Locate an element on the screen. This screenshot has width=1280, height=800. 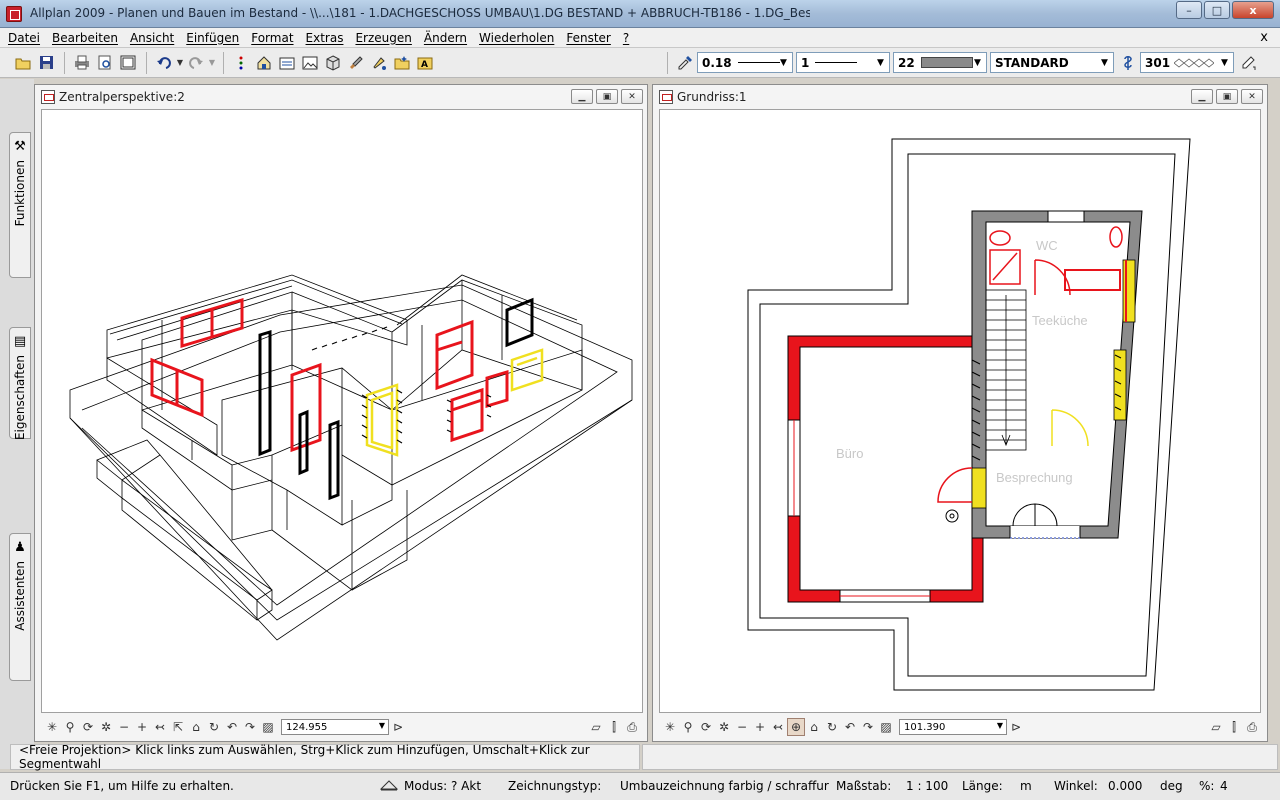
brush-icon is located at coordinates (356, 63).